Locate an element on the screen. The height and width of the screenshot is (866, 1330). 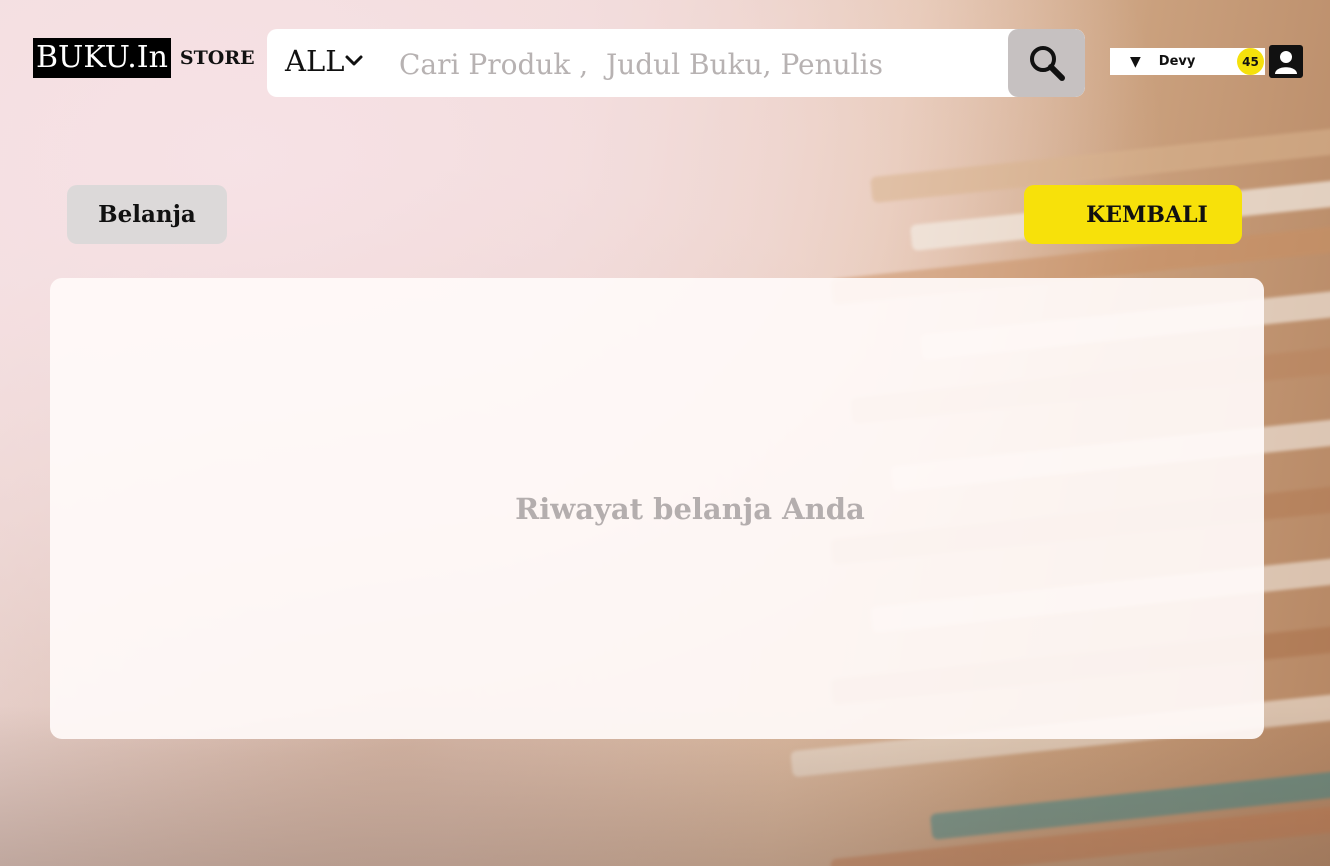
search-icon is located at coordinates (1047, 63).